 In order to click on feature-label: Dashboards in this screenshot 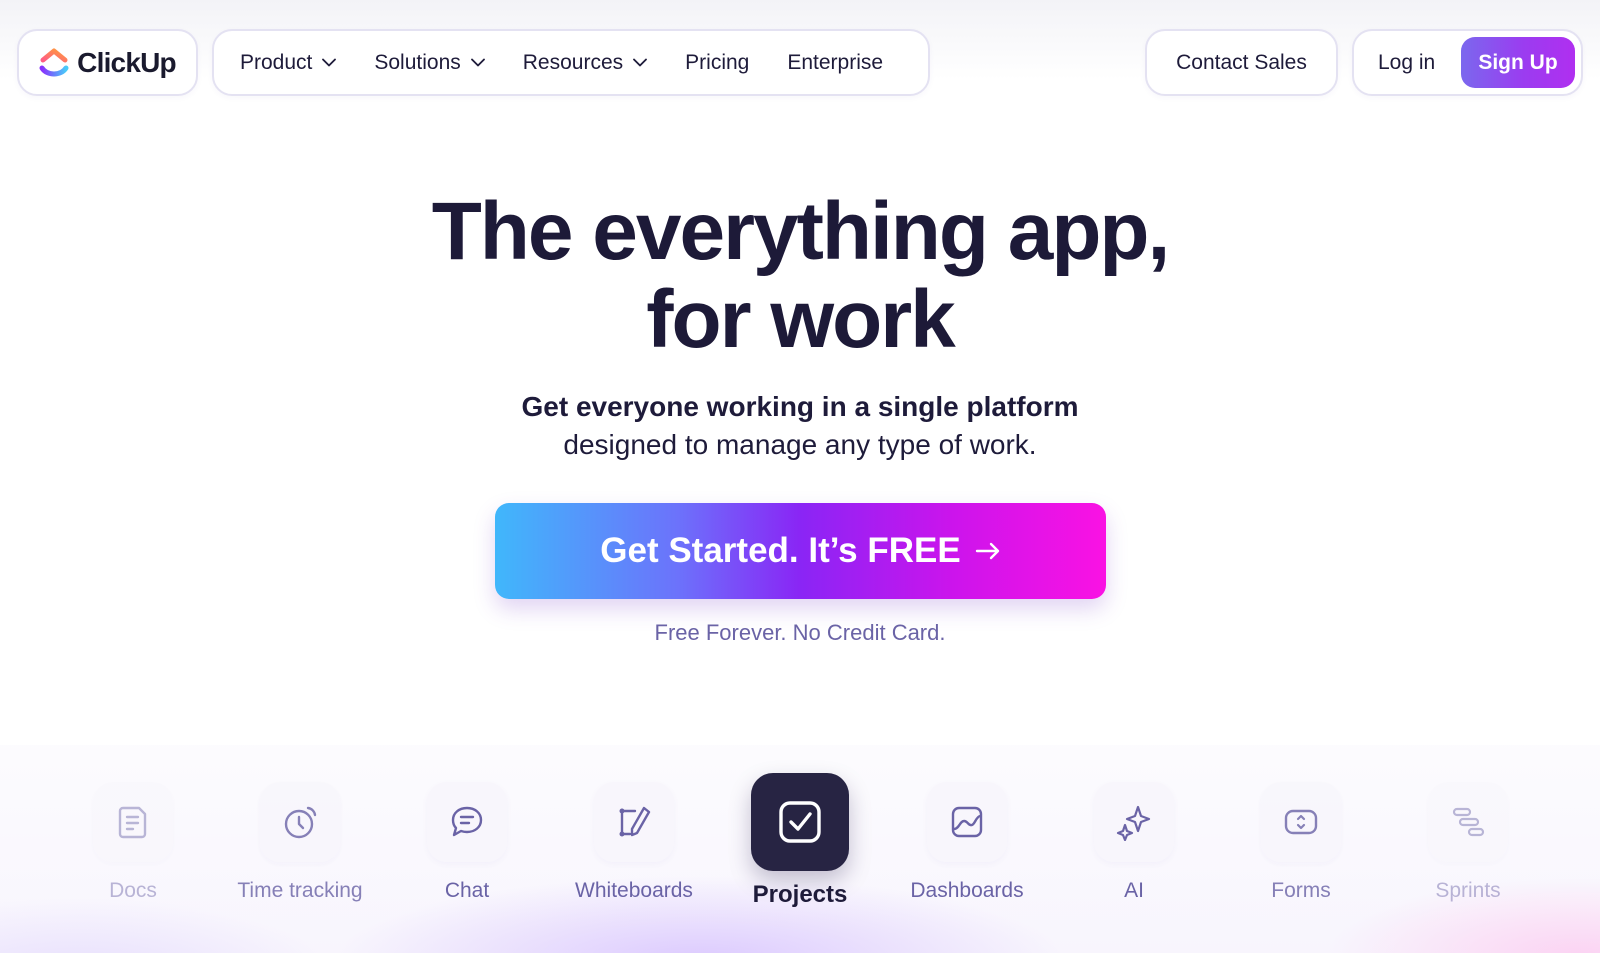, I will do `click(967, 890)`.